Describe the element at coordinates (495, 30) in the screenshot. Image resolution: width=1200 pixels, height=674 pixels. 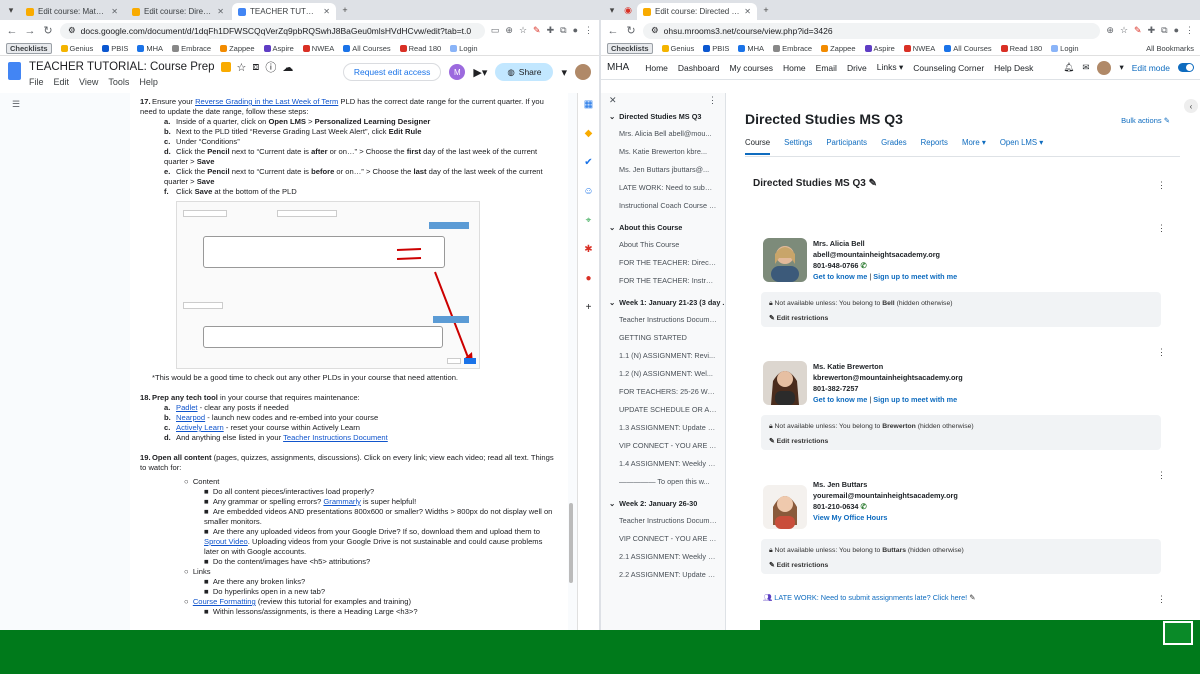
I see `cast-icon: ▭` at that location.